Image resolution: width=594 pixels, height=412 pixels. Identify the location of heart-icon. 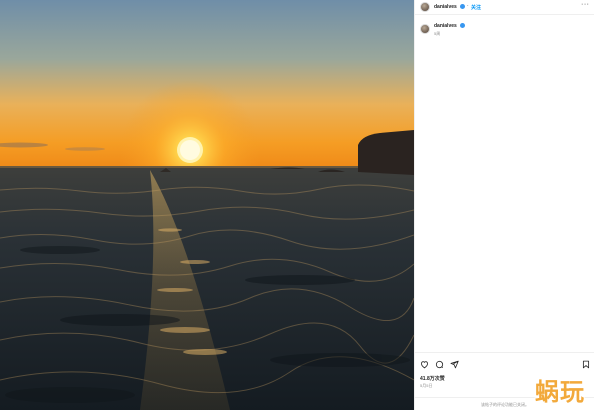
(424, 364).